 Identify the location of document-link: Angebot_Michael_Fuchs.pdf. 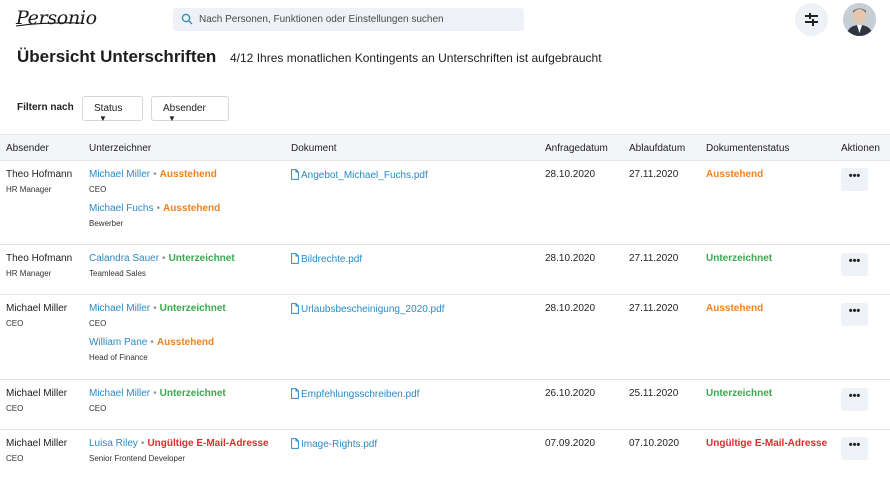
(359, 175).